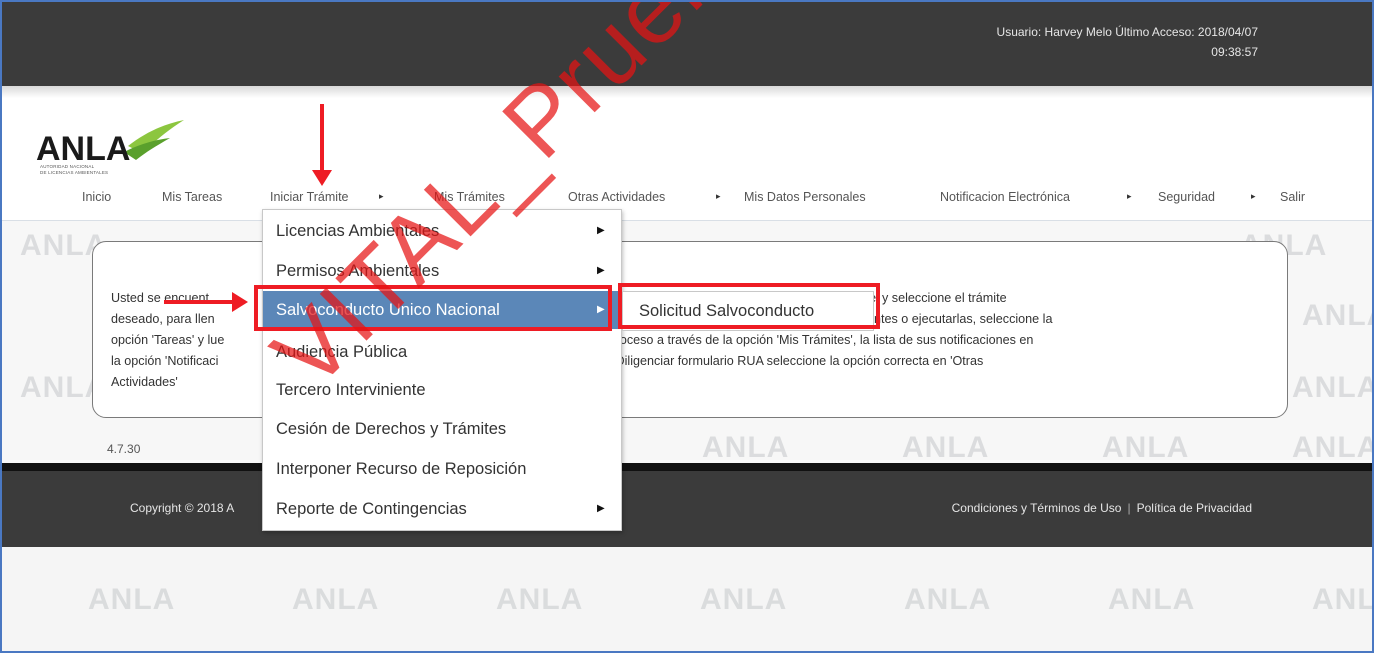 The width and height of the screenshot is (1374, 653). What do you see at coordinates (83, 149) in the screenshot?
I see `logo-text: ANLA` at bounding box center [83, 149].